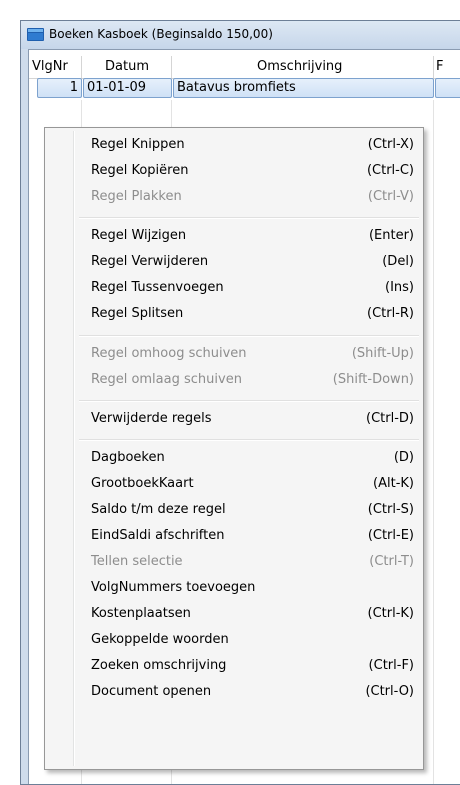  Describe the element at coordinates (373, 379) in the screenshot. I see `menu-item-shortcut: (Shift-Down)` at that location.